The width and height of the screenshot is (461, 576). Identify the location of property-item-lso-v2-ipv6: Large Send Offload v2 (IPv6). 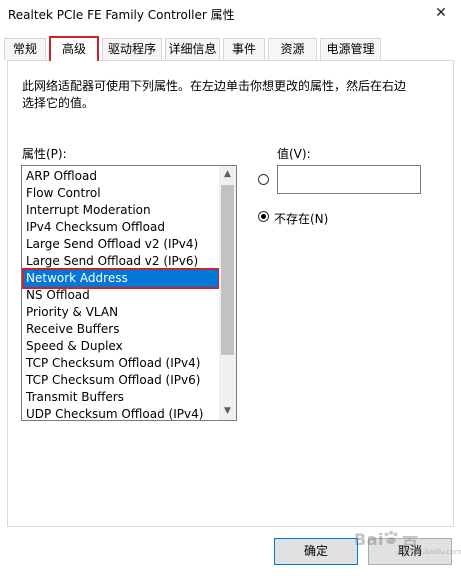
(121, 261).